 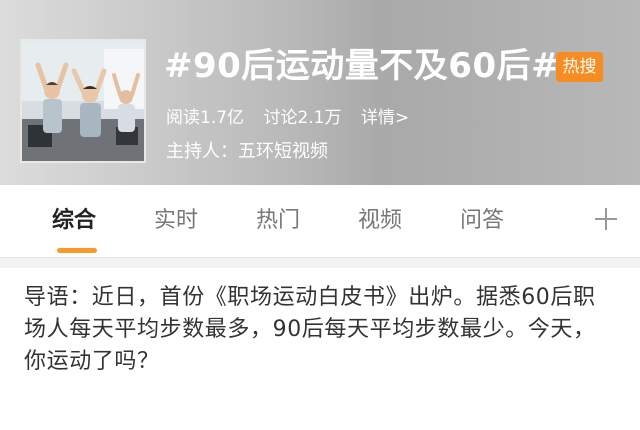 What do you see at coordinates (74, 221) in the screenshot?
I see `tab-comprehensive: 综合` at bounding box center [74, 221].